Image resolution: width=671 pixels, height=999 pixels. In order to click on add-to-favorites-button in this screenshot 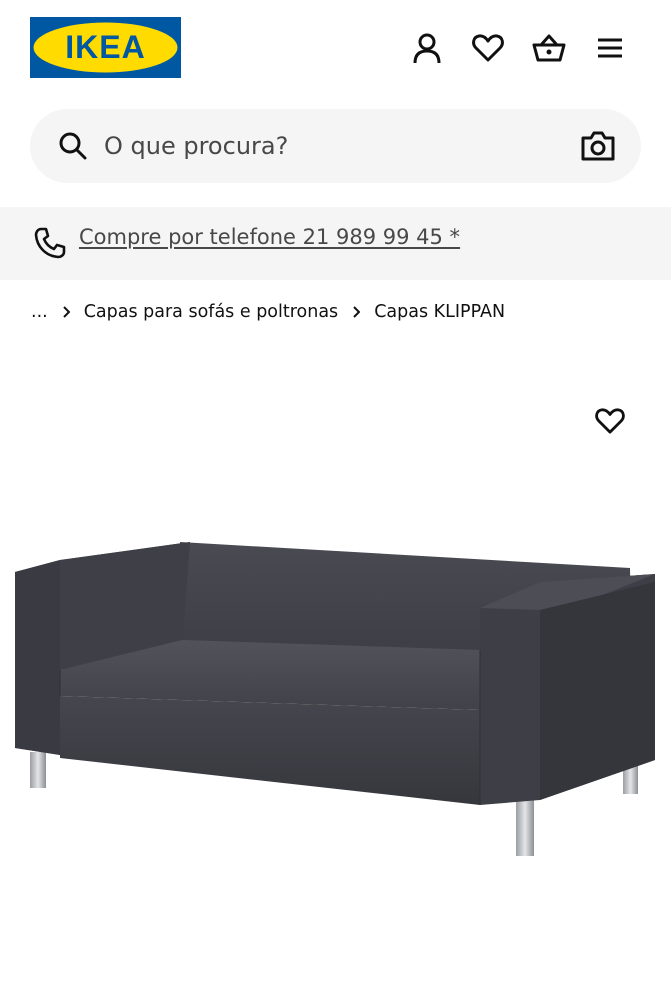, I will do `click(610, 423)`.